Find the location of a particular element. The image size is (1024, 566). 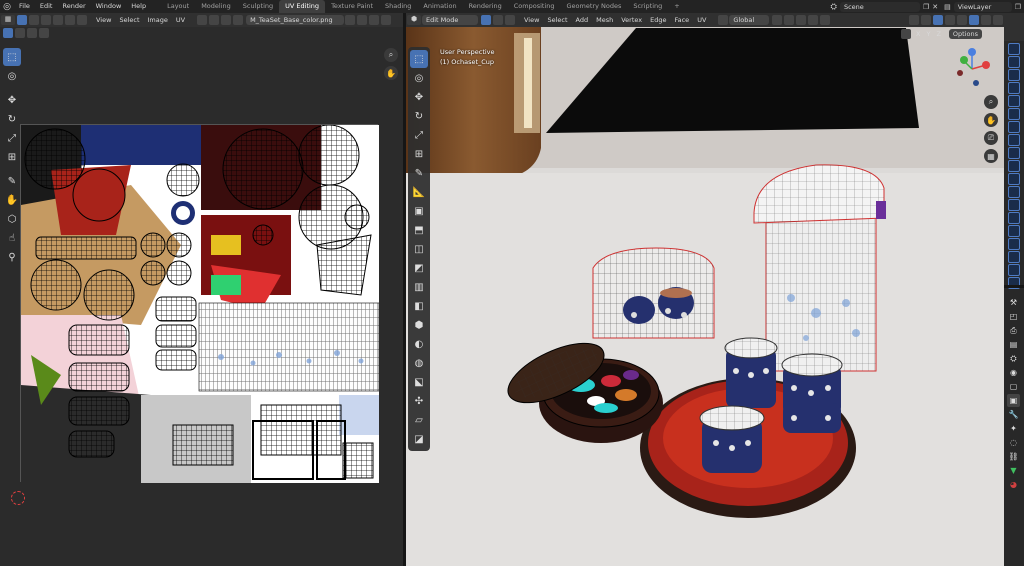

vp-menu-vertex: Vertex is located at coordinates (631, 20).